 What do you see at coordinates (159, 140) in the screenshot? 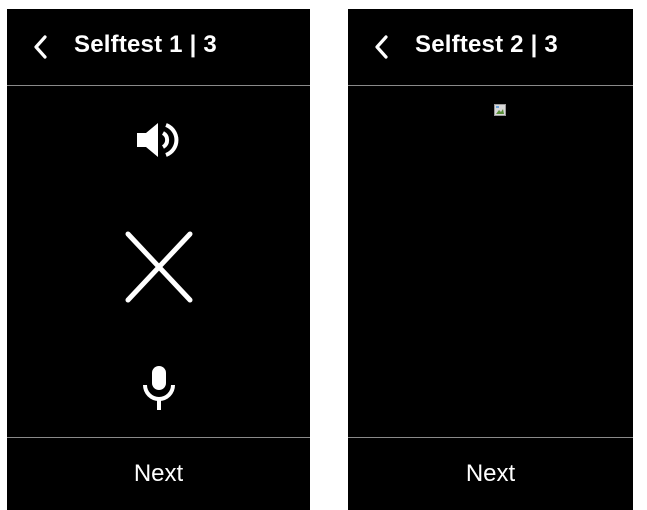
I see `speaker-icon` at bounding box center [159, 140].